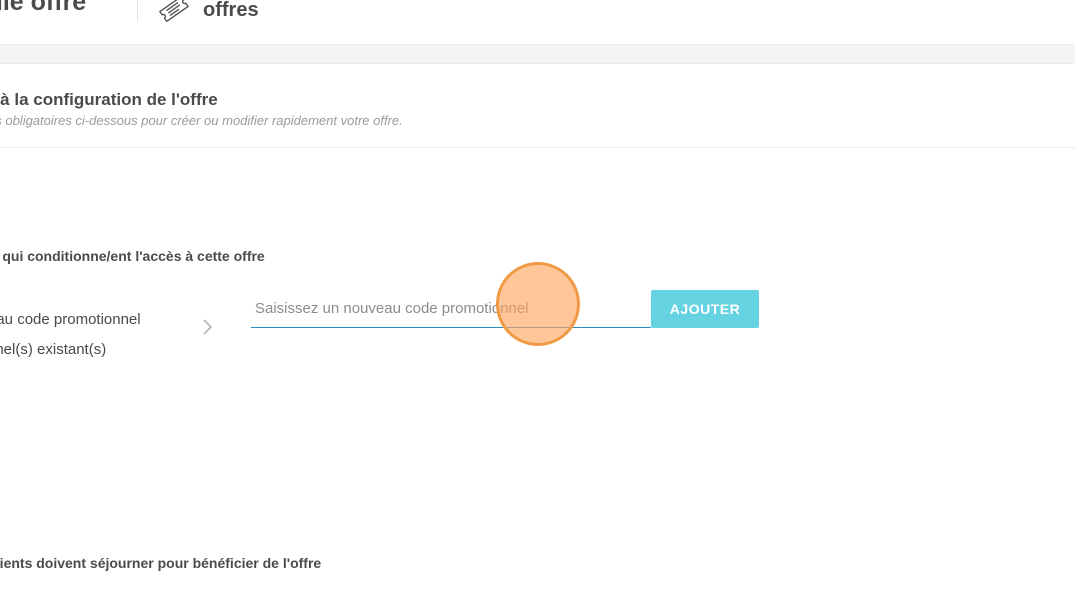 The height and width of the screenshot is (601, 1075). Describe the element at coordinates (207, 327) in the screenshot. I see `chevron-right-icon` at that location.